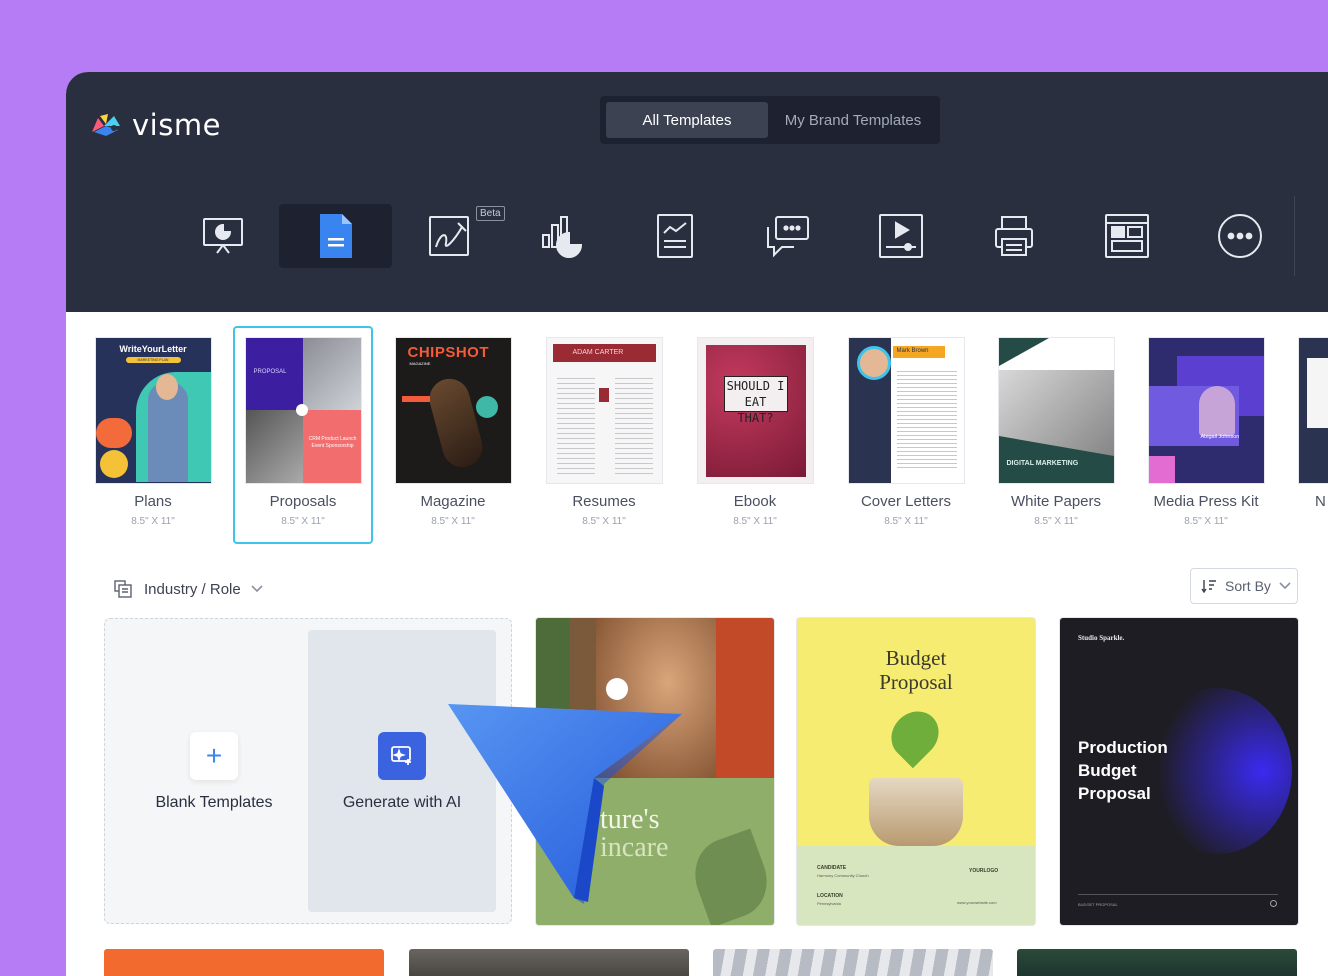 Image resolution: width=1328 pixels, height=976 pixels. I want to click on tab-my-brand-templates: My Brand Templates, so click(853, 120).